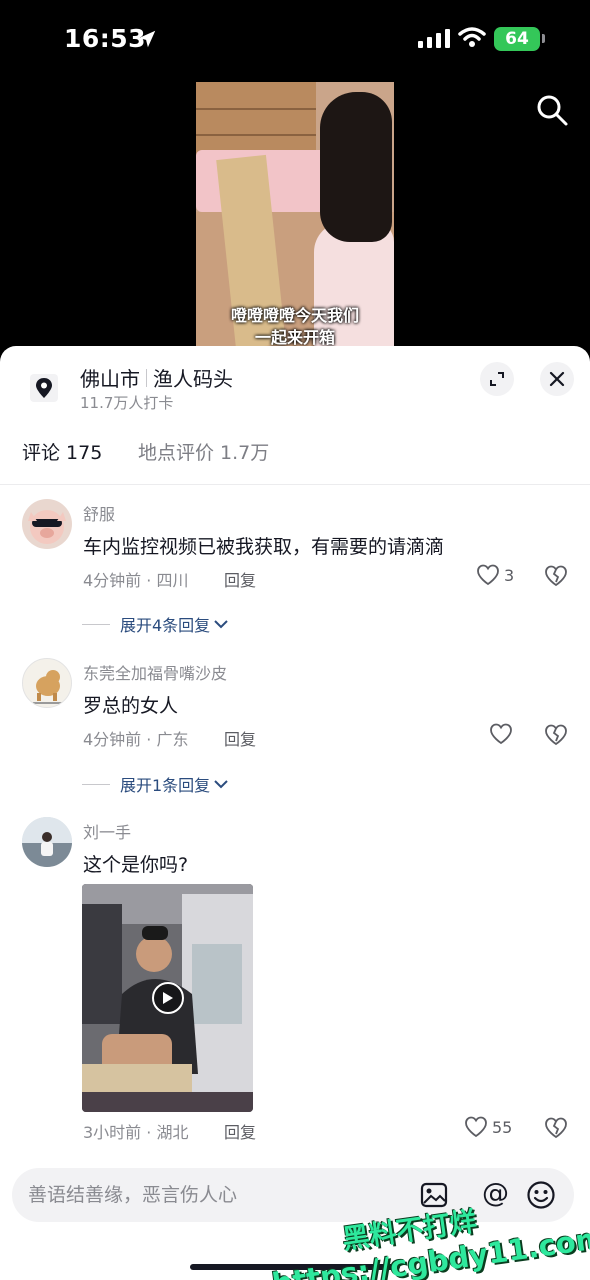 This screenshot has height=1280, width=590. Describe the element at coordinates (136, 865) in the screenshot. I see `comment-text: 这个是你吗?` at that location.